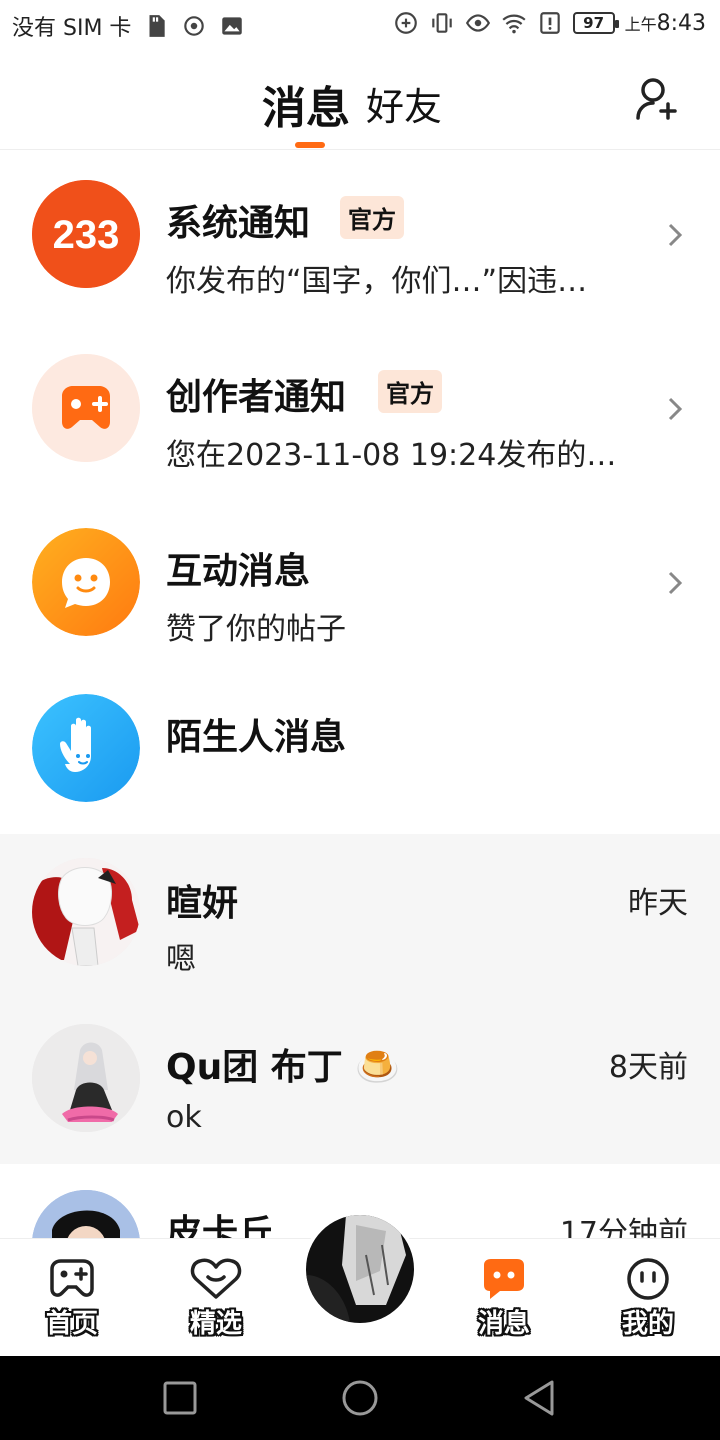 The width and height of the screenshot is (720, 1440). Describe the element at coordinates (256, 629) in the screenshot. I see `row-subtitle: 赞了你的帖子` at that location.